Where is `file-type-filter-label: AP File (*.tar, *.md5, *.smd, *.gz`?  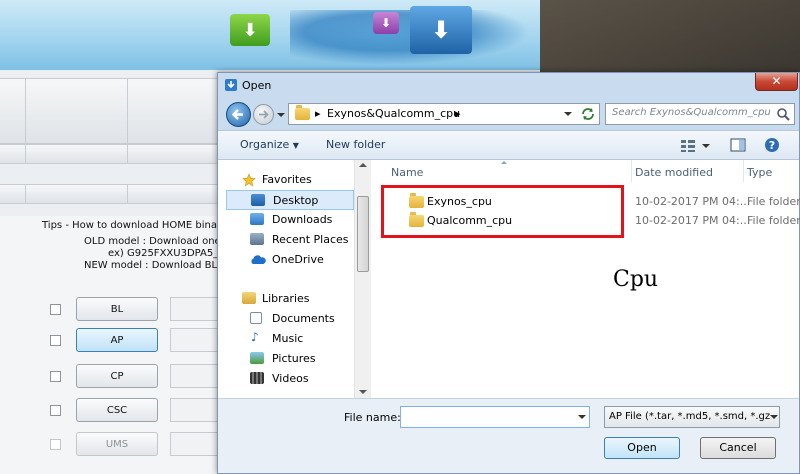 file-type-filter-label: AP File (*.tar, *.md5, *.smd, *.gz is located at coordinates (690, 416).